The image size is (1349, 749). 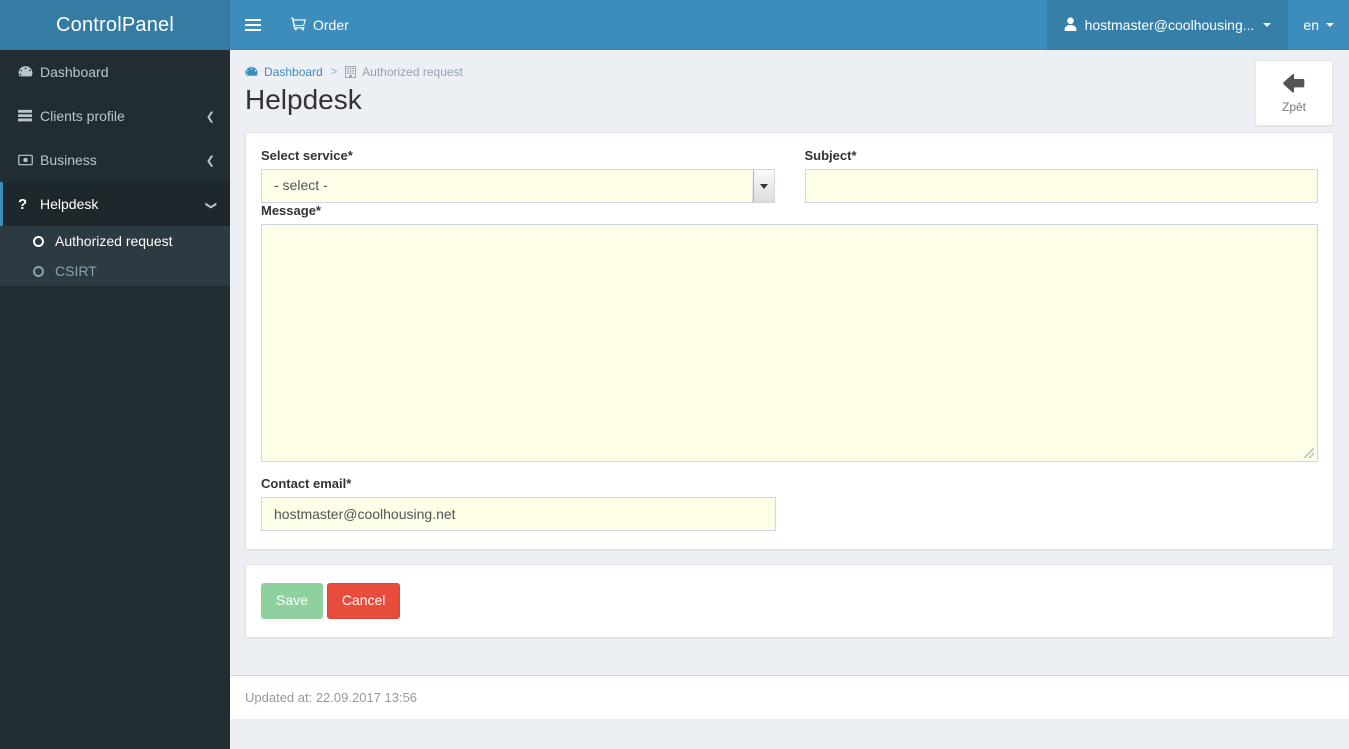 I want to click on sidebar-submenu-helpdesk: Authorized request CSIRT, so click(x=115, y=256).